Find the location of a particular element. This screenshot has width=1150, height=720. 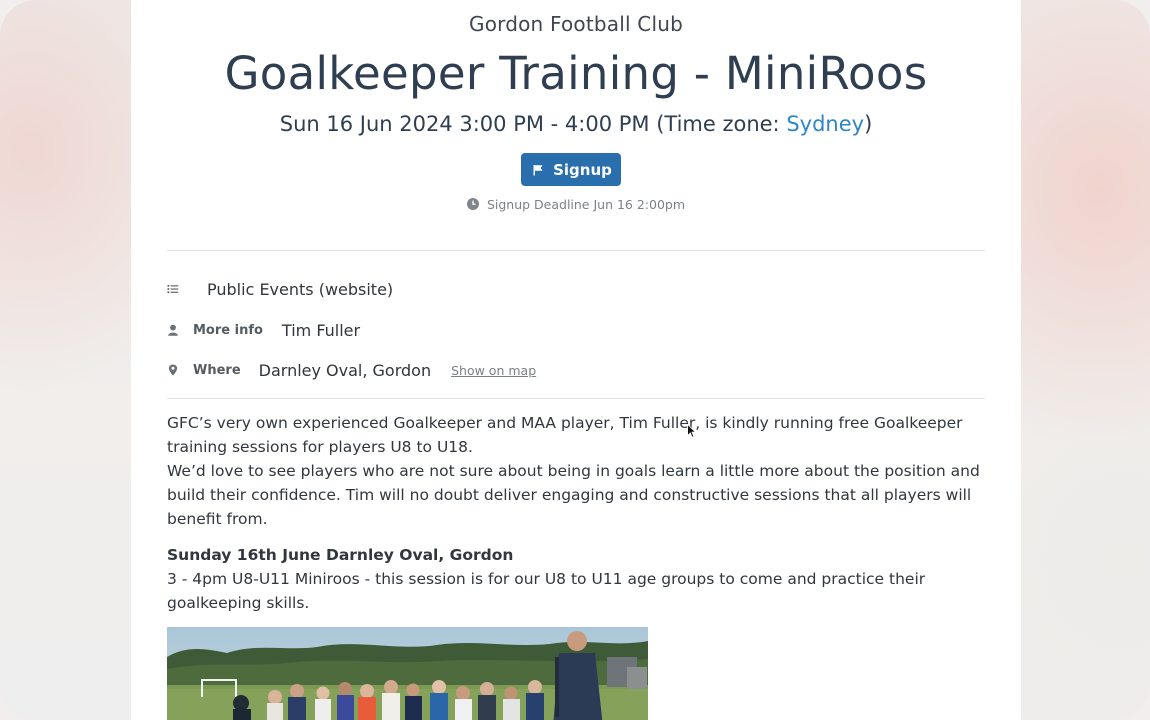

event-photo-image is located at coordinates (407, 673).